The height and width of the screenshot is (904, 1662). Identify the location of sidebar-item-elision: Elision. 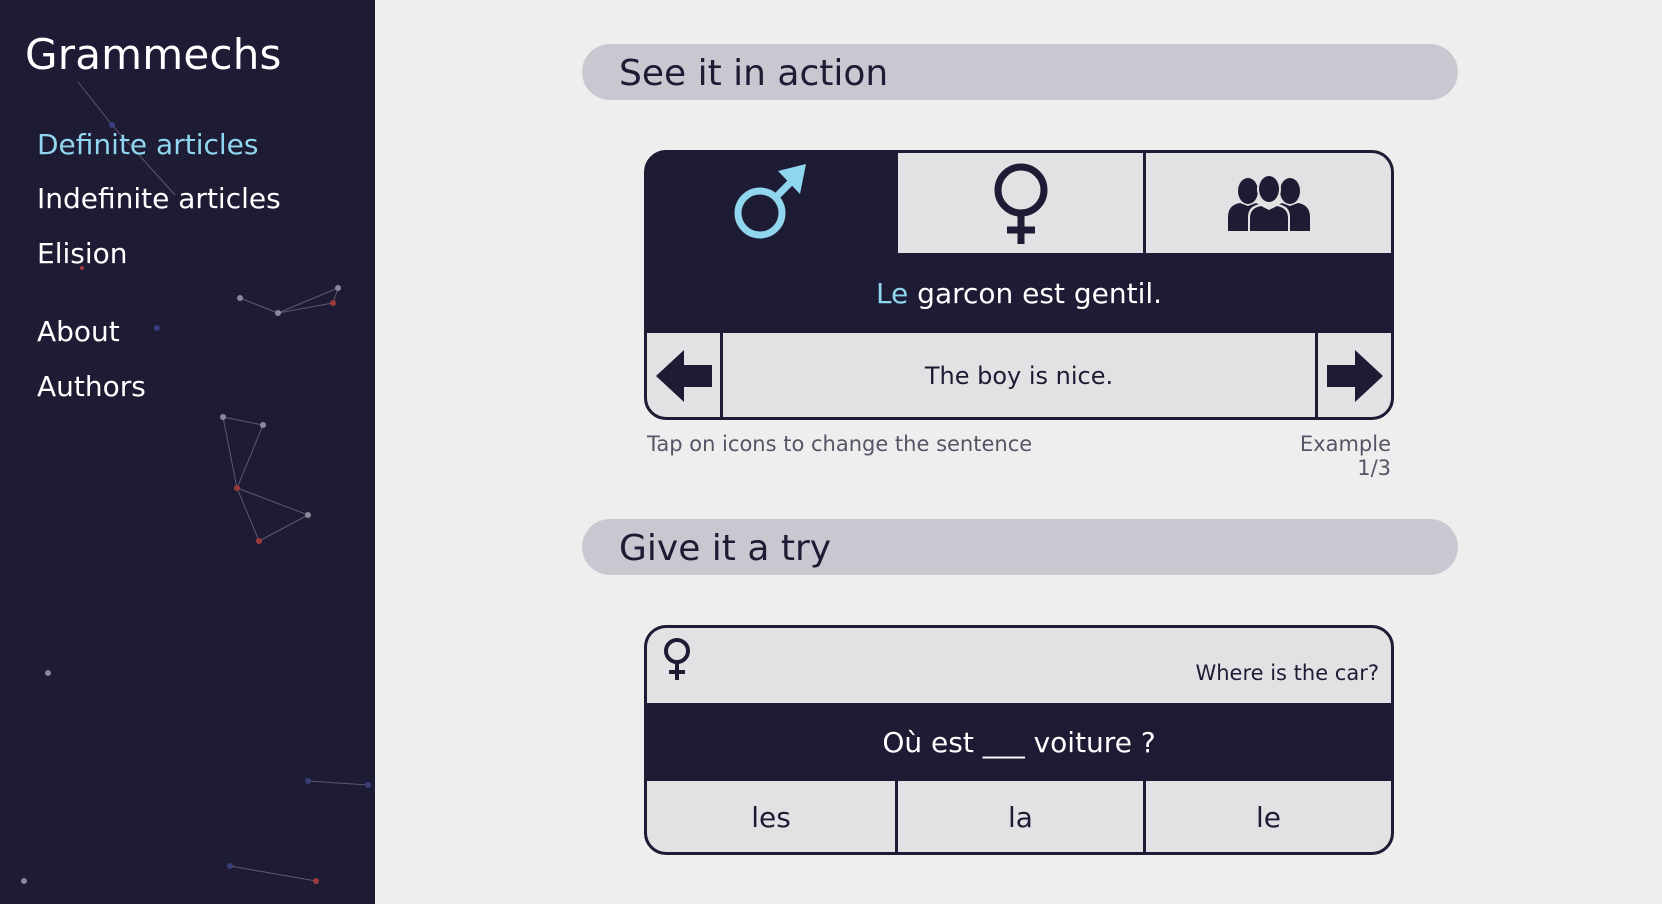
(82, 253).